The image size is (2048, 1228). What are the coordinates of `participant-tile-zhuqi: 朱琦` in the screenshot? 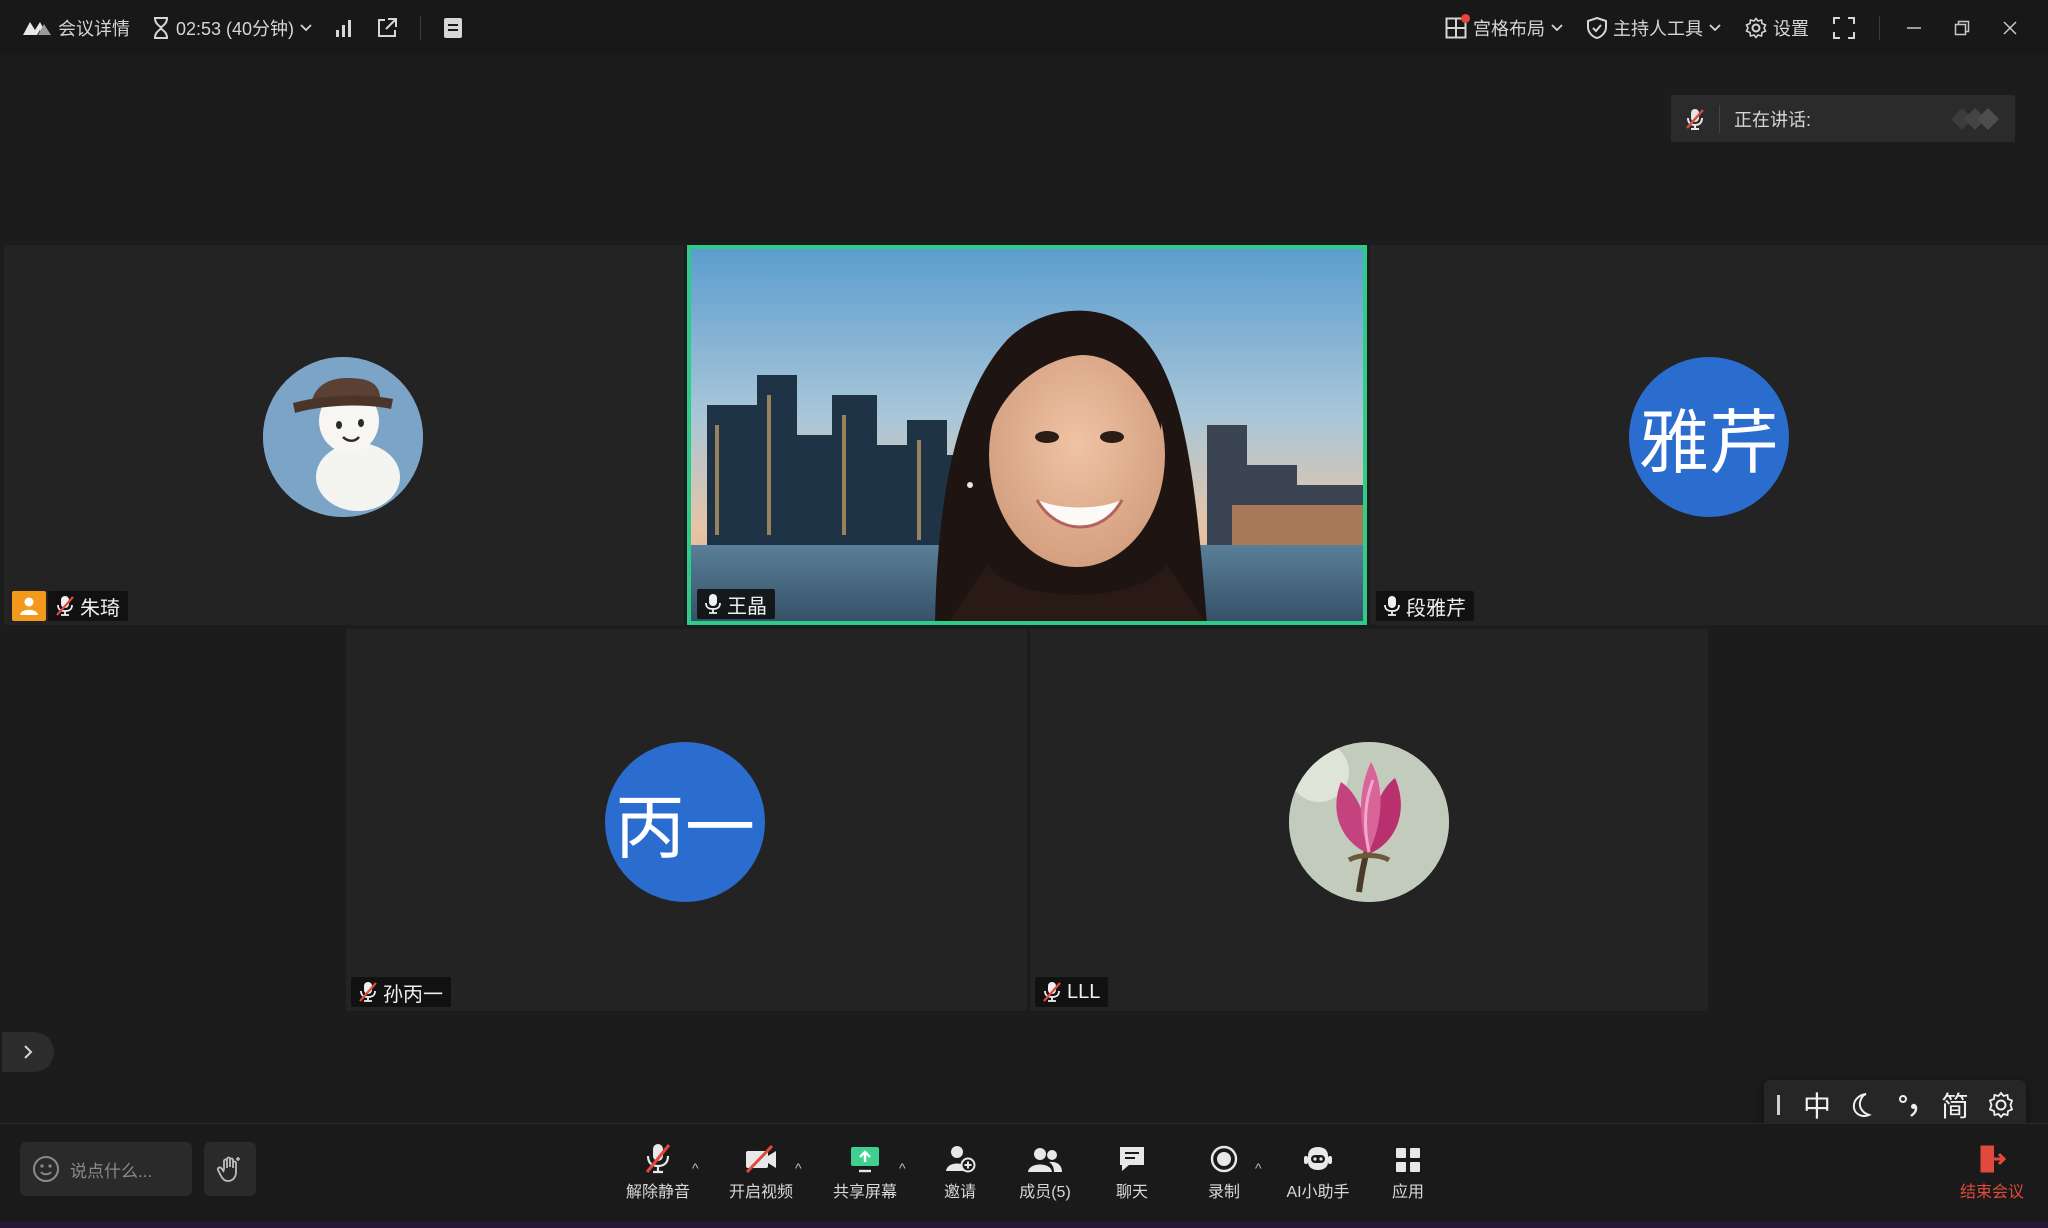 It's located at (344, 435).